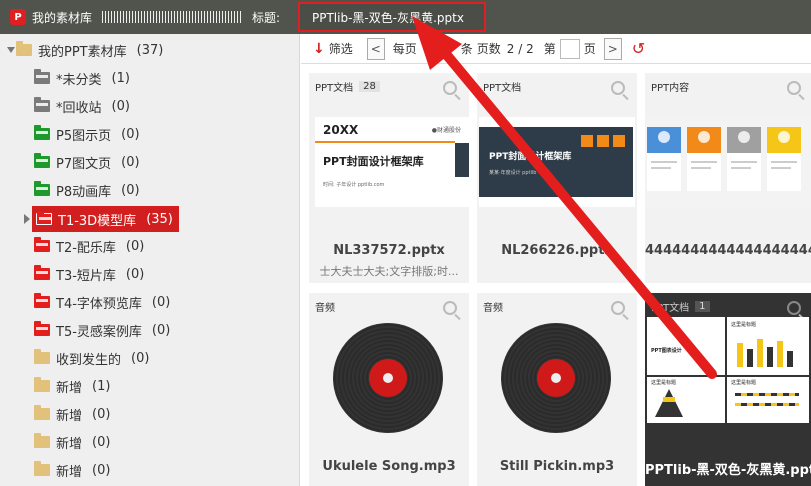  What do you see at coordinates (62, 17) in the screenshot?
I see `app-title: 我的素材库` at bounding box center [62, 17].